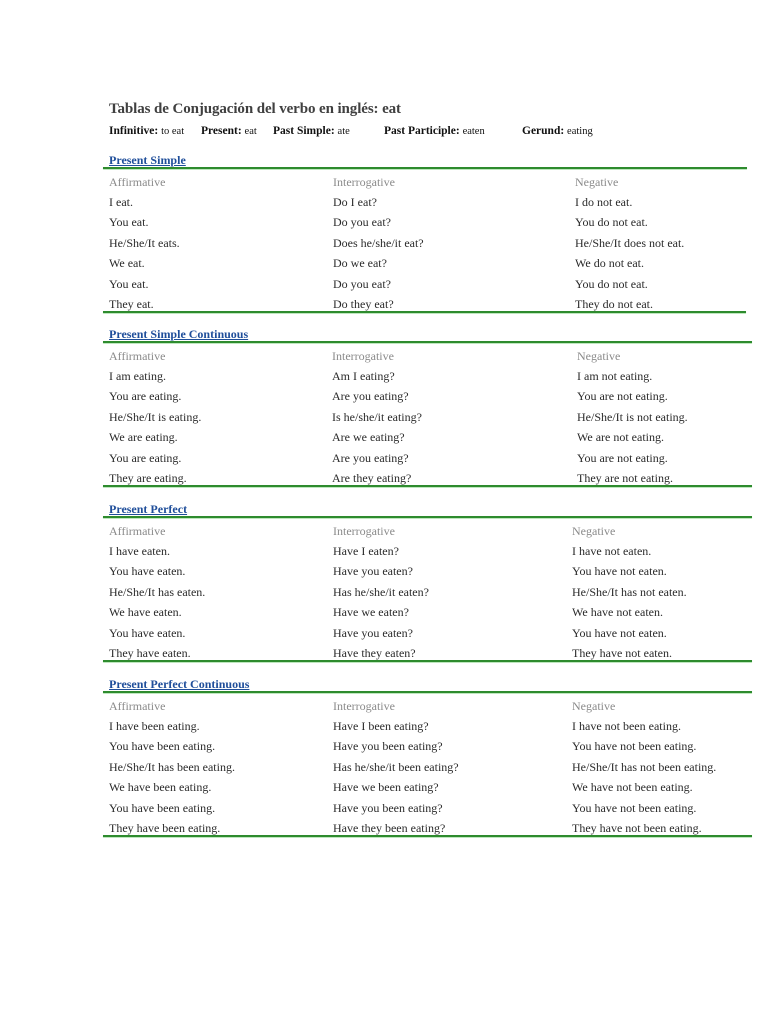  Describe the element at coordinates (363, 376) in the screenshot. I see `table-cell-interrogative: Am I eating?` at that location.